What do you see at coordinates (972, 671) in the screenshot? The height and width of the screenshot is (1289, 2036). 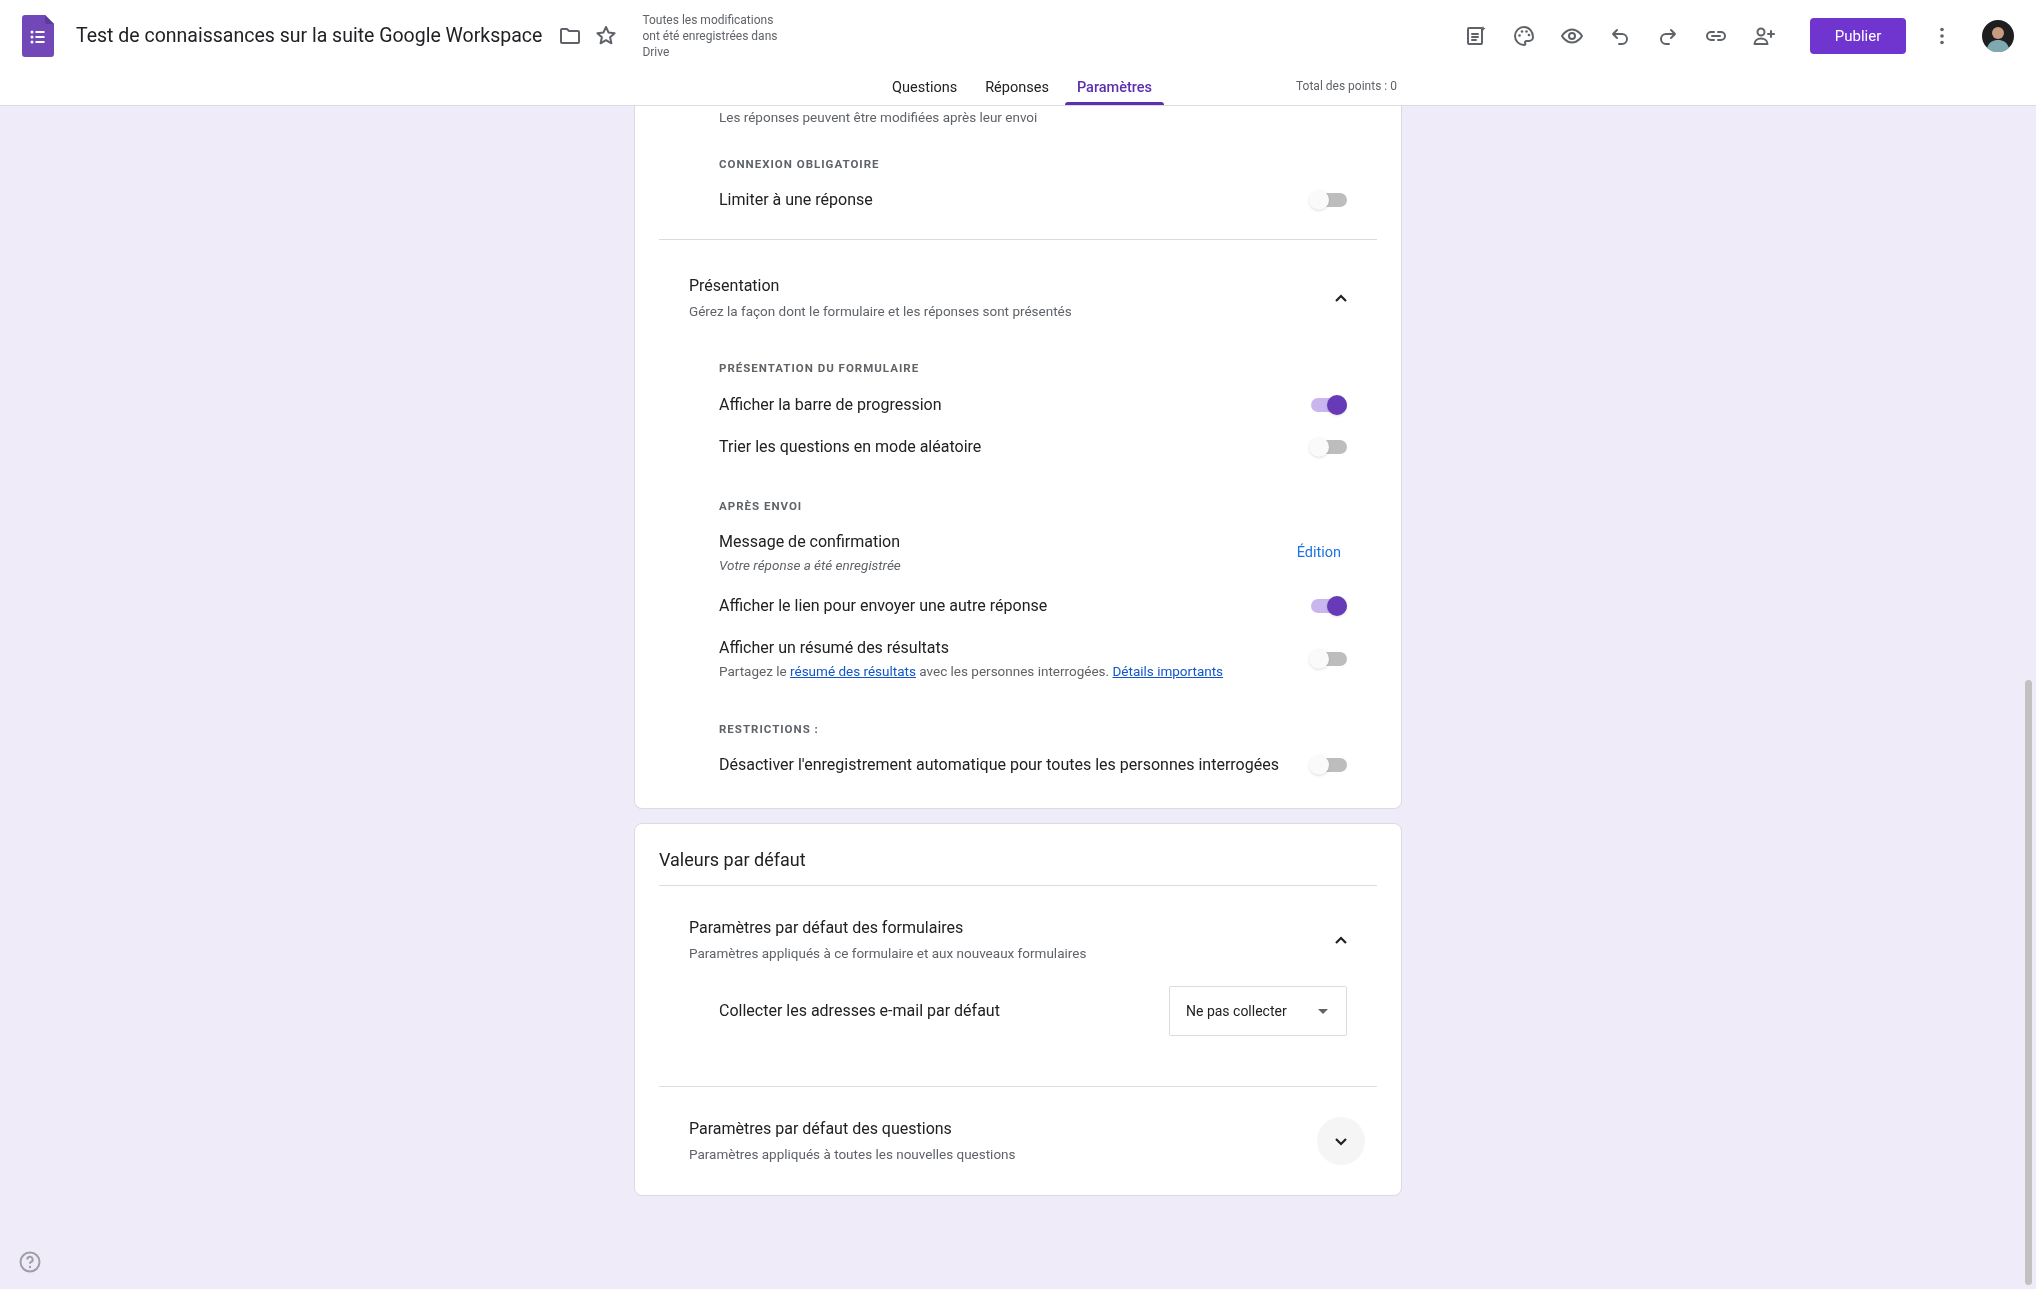 I see `setting-description: Partagez le résumé des résultats avec les personnes interrogées. Détails importants` at bounding box center [972, 671].